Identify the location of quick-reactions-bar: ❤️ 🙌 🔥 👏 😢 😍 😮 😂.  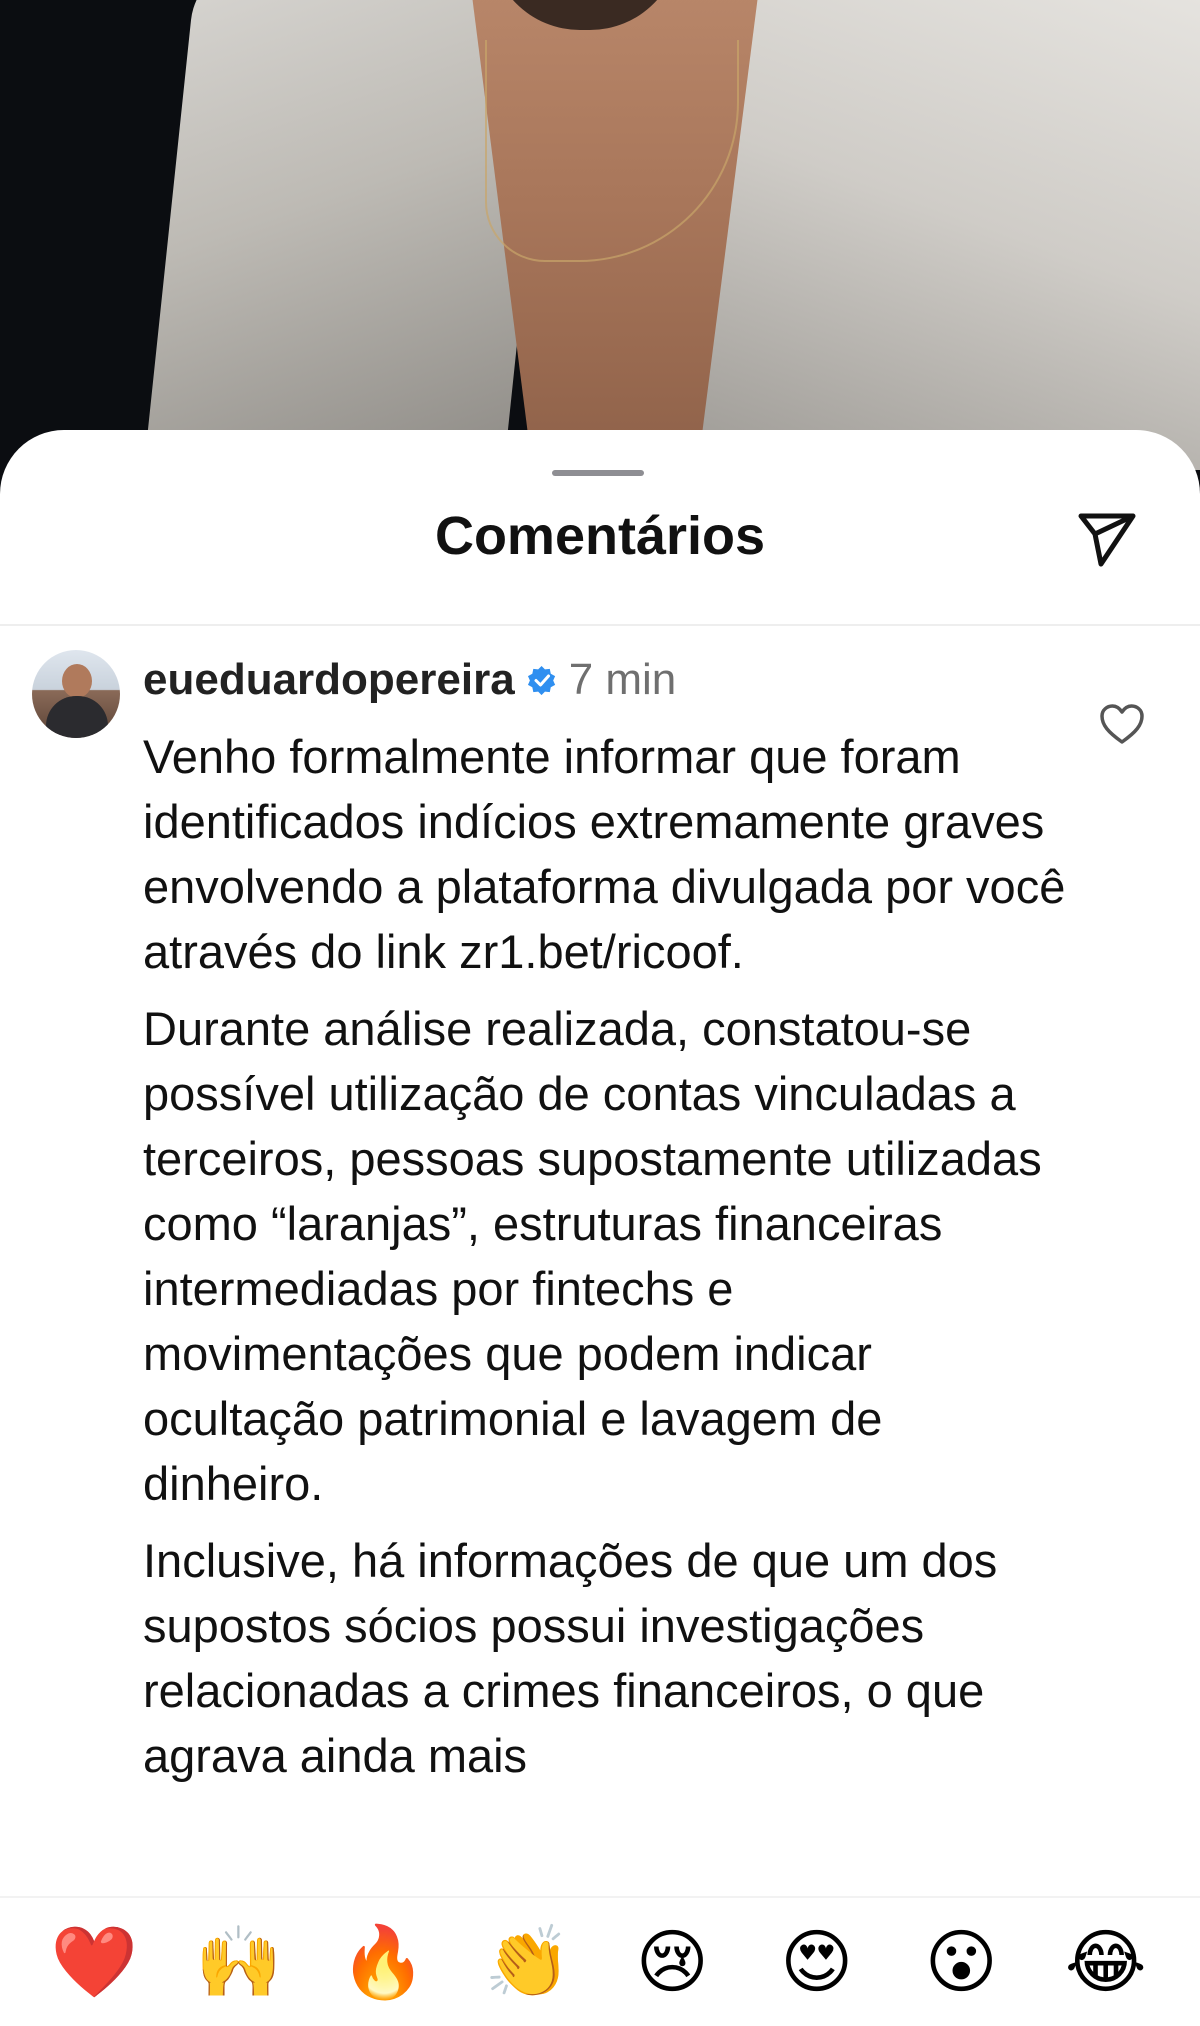
(600, 1961).